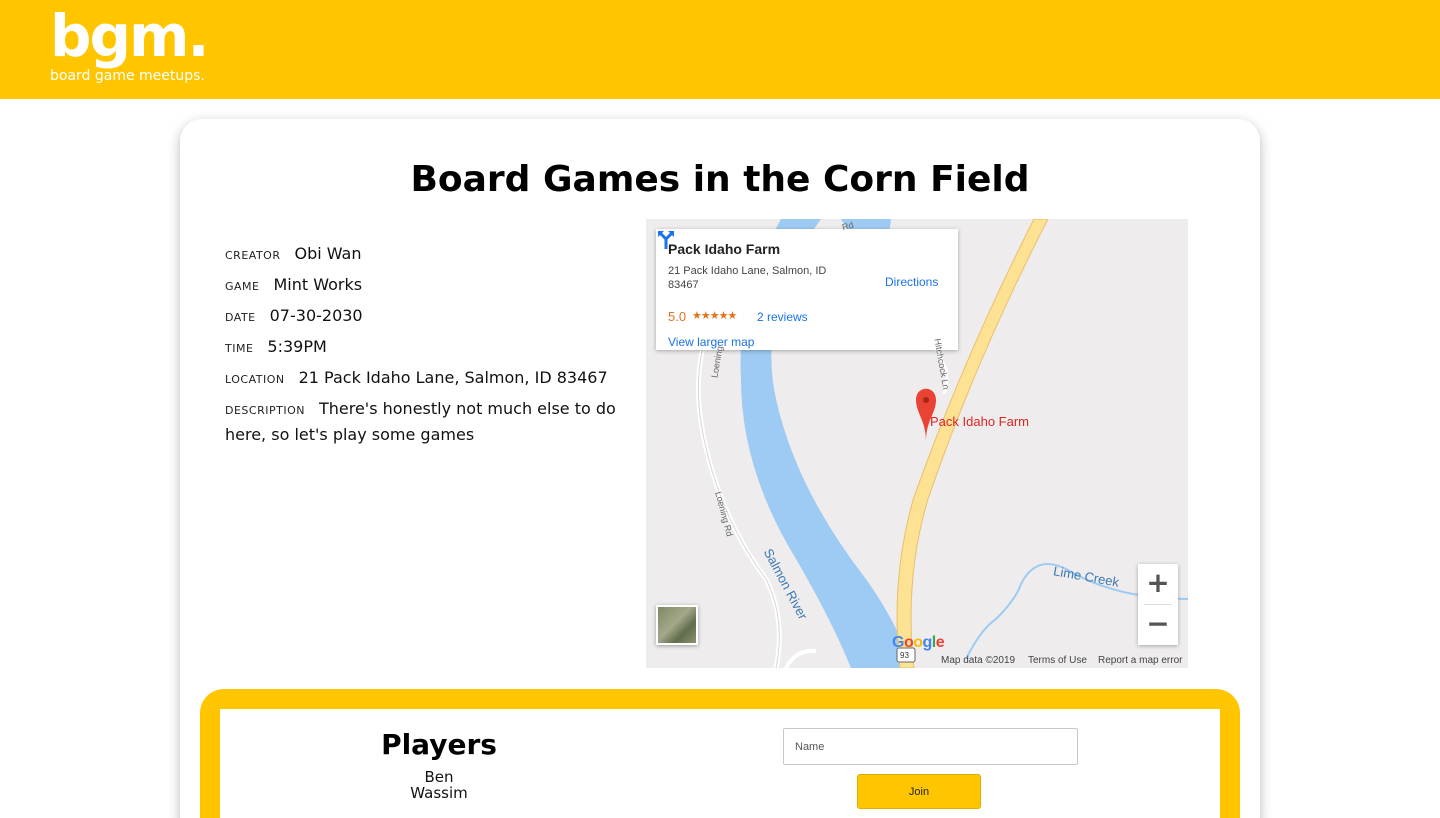 The width and height of the screenshot is (1440, 818). What do you see at coordinates (1140, 660) in the screenshot?
I see `report-map-error-link: Report a map error` at bounding box center [1140, 660].